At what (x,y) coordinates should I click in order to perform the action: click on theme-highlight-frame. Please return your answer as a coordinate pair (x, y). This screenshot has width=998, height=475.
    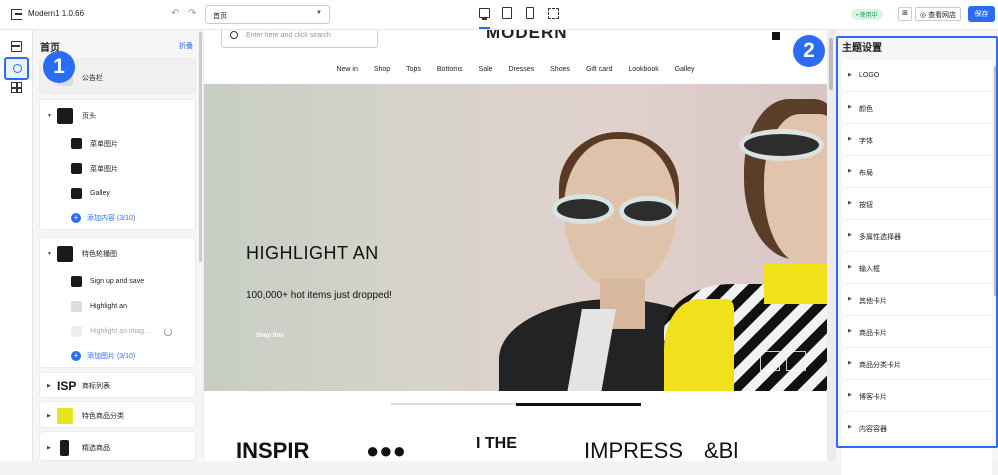
    Looking at the image, I should click on (917, 242).